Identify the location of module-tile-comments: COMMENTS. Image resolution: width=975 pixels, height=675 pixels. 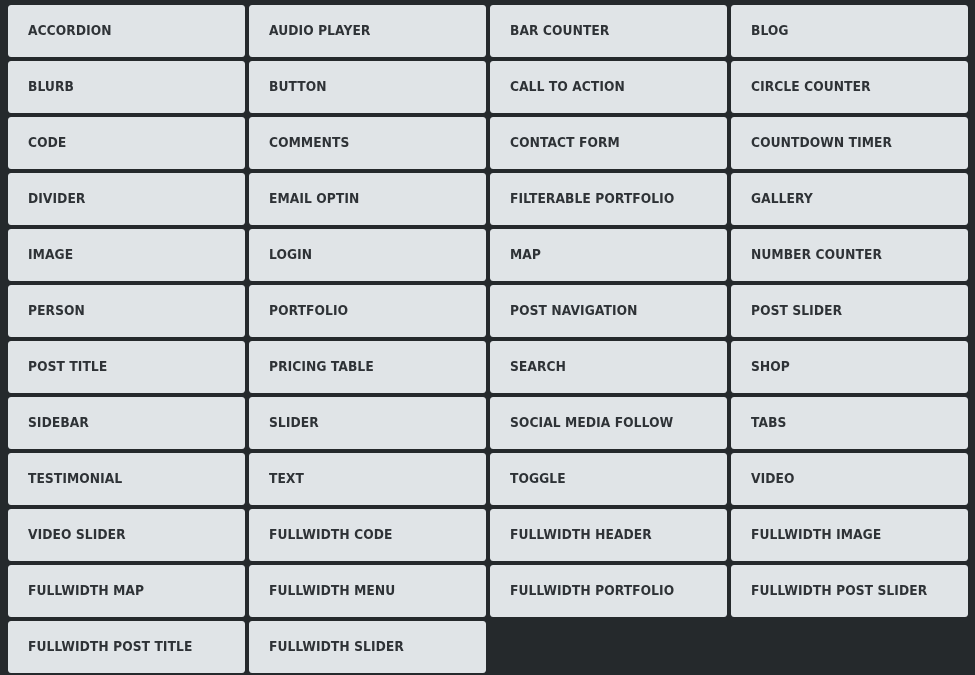
(367, 143).